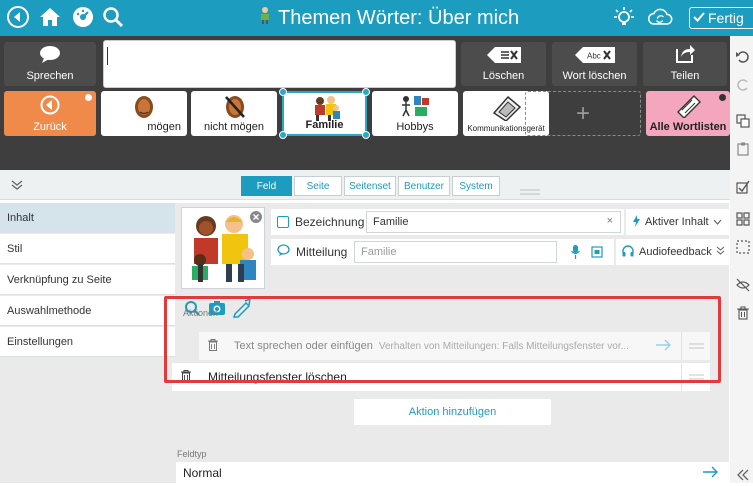  Describe the element at coordinates (530, 191) in the screenshot. I see `drag-handle-icon` at that location.